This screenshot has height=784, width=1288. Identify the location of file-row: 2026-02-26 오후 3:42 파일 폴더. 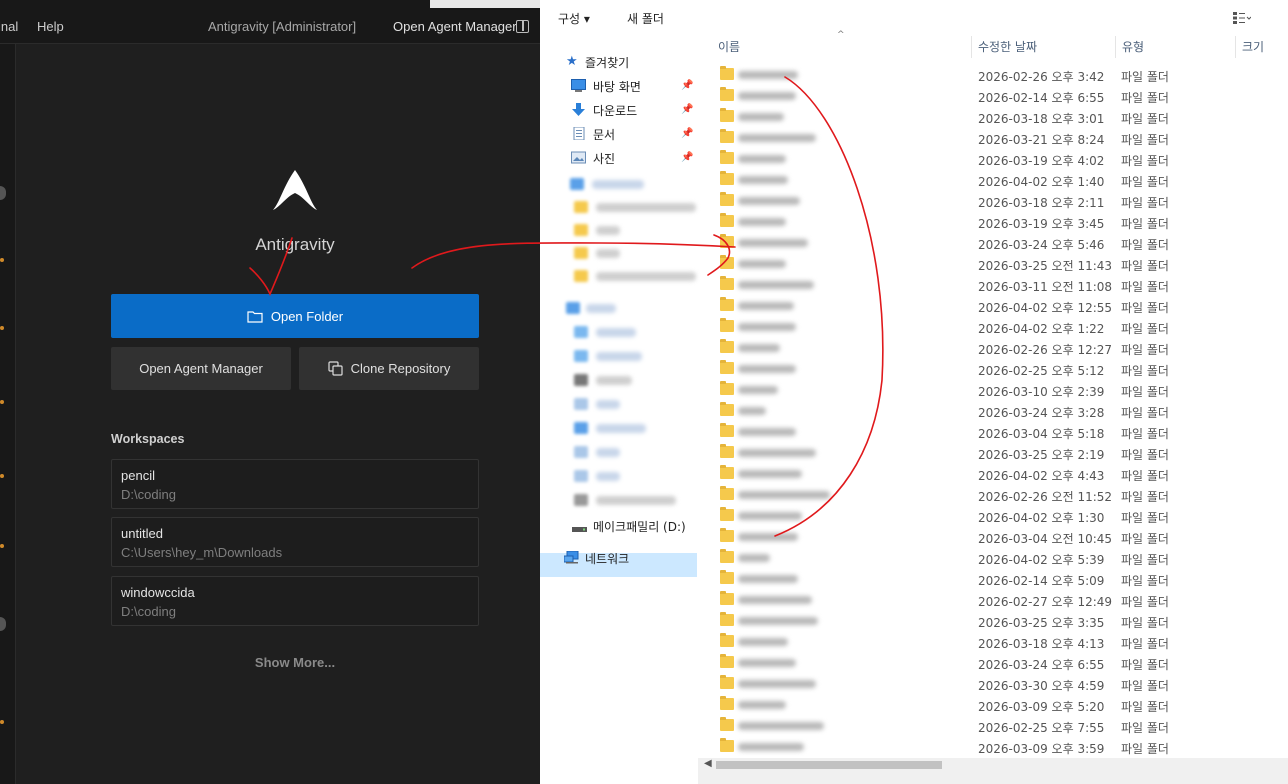
(1001, 75).